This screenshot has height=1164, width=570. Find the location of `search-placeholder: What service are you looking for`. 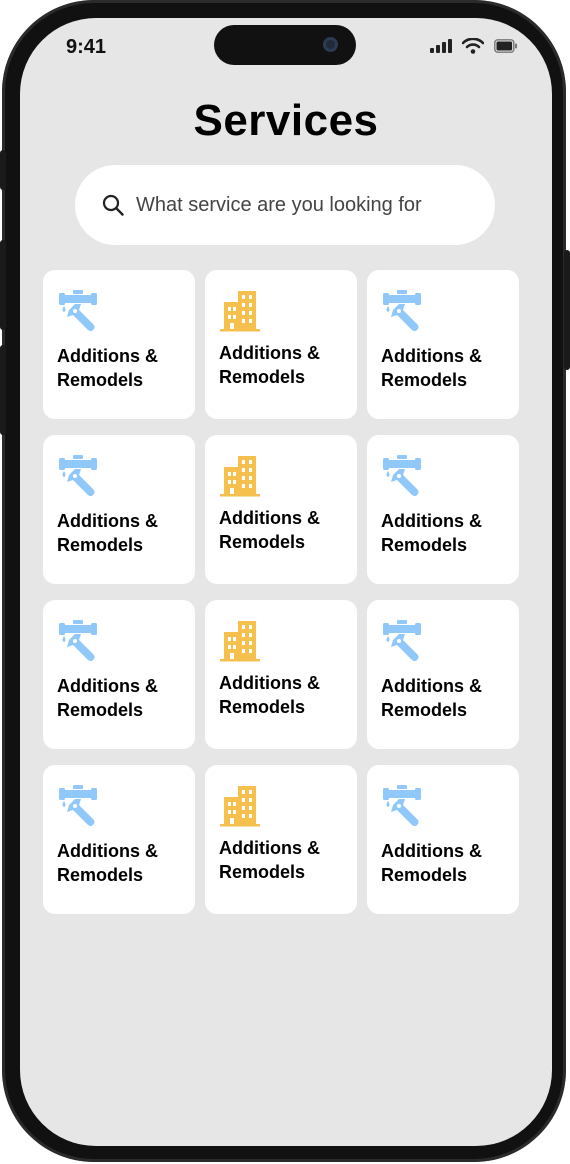

search-placeholder: What service are you looking for is located at coordinates (279, 204).